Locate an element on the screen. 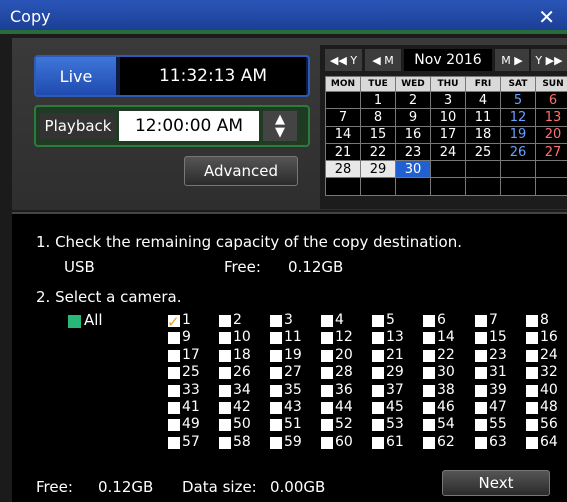 This screenshot has width=567, height=502. camera-checkbox-item: 53 is located at coordinates (397, 425).